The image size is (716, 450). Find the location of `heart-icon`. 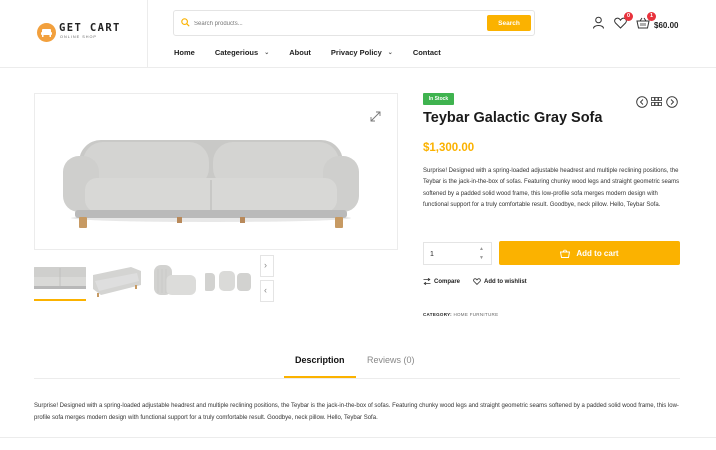

heart-icon is located at coordinates (477, 281).